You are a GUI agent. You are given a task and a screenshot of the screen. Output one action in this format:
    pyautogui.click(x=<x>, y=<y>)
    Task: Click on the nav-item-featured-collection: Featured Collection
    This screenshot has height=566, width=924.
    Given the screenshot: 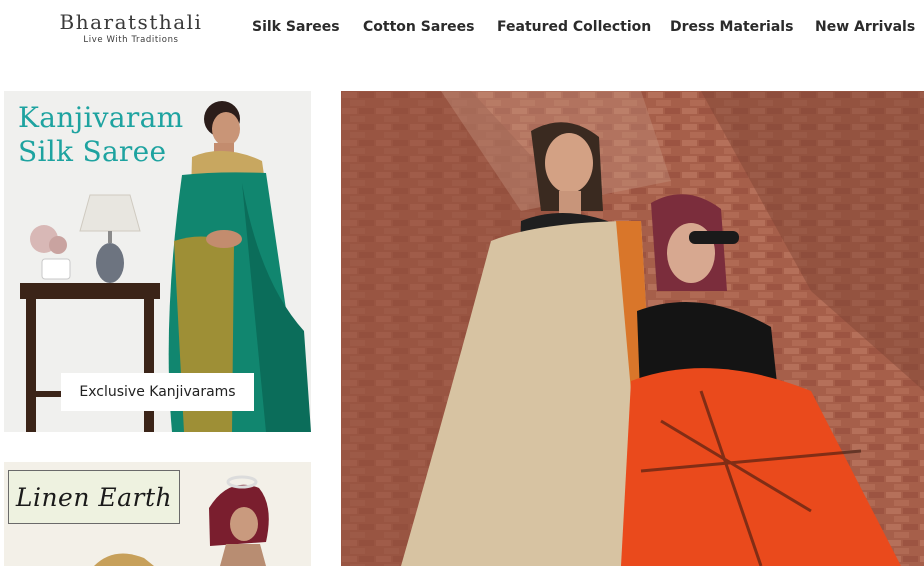 What is the action you would take?
    pyautogui.click(x=574, y=27)
    